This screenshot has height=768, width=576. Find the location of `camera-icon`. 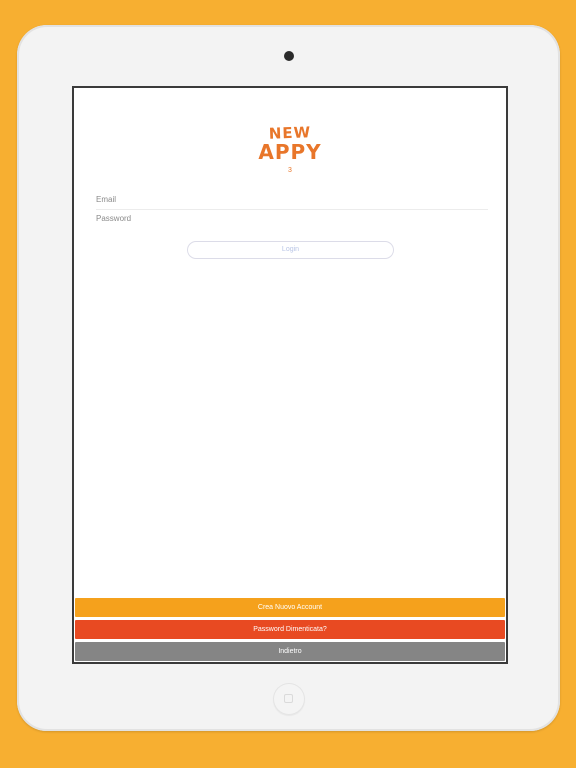

camera-icon is located at coordinates (289, 56).